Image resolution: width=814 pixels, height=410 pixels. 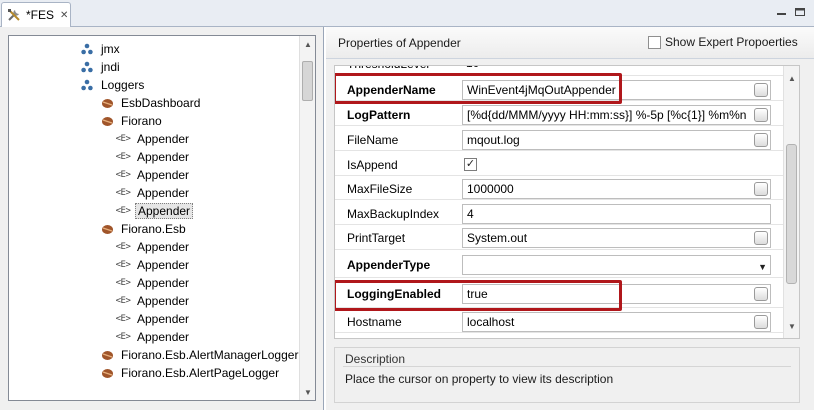 What do you see at coordinates (791, 214) in the screenshot?
I see `grid-scroll-thumb` at bounding box center [791, 214].